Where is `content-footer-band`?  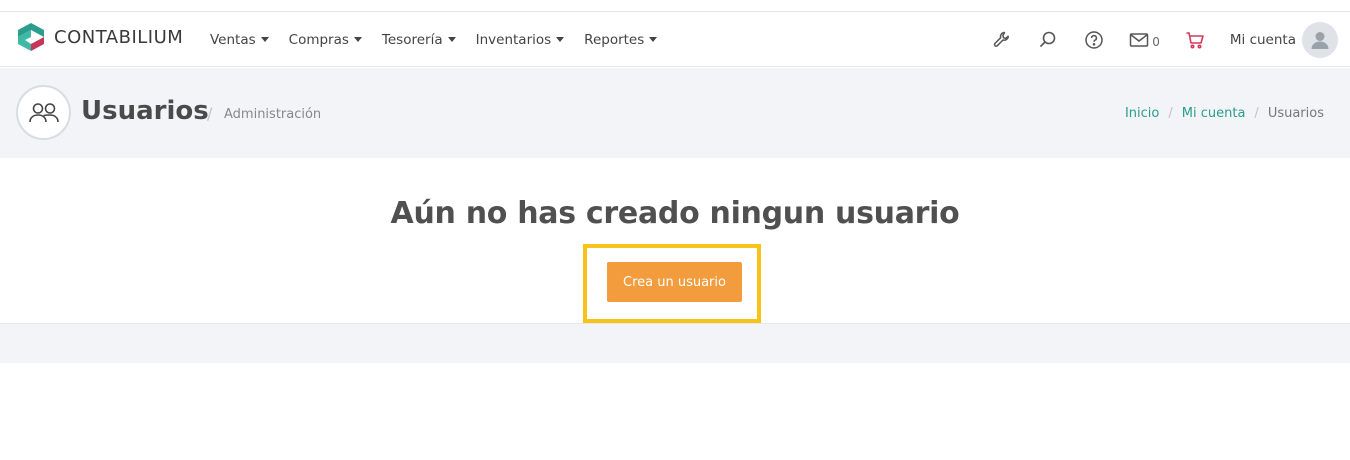
content-footer-band is located at coordinates (675, 343).